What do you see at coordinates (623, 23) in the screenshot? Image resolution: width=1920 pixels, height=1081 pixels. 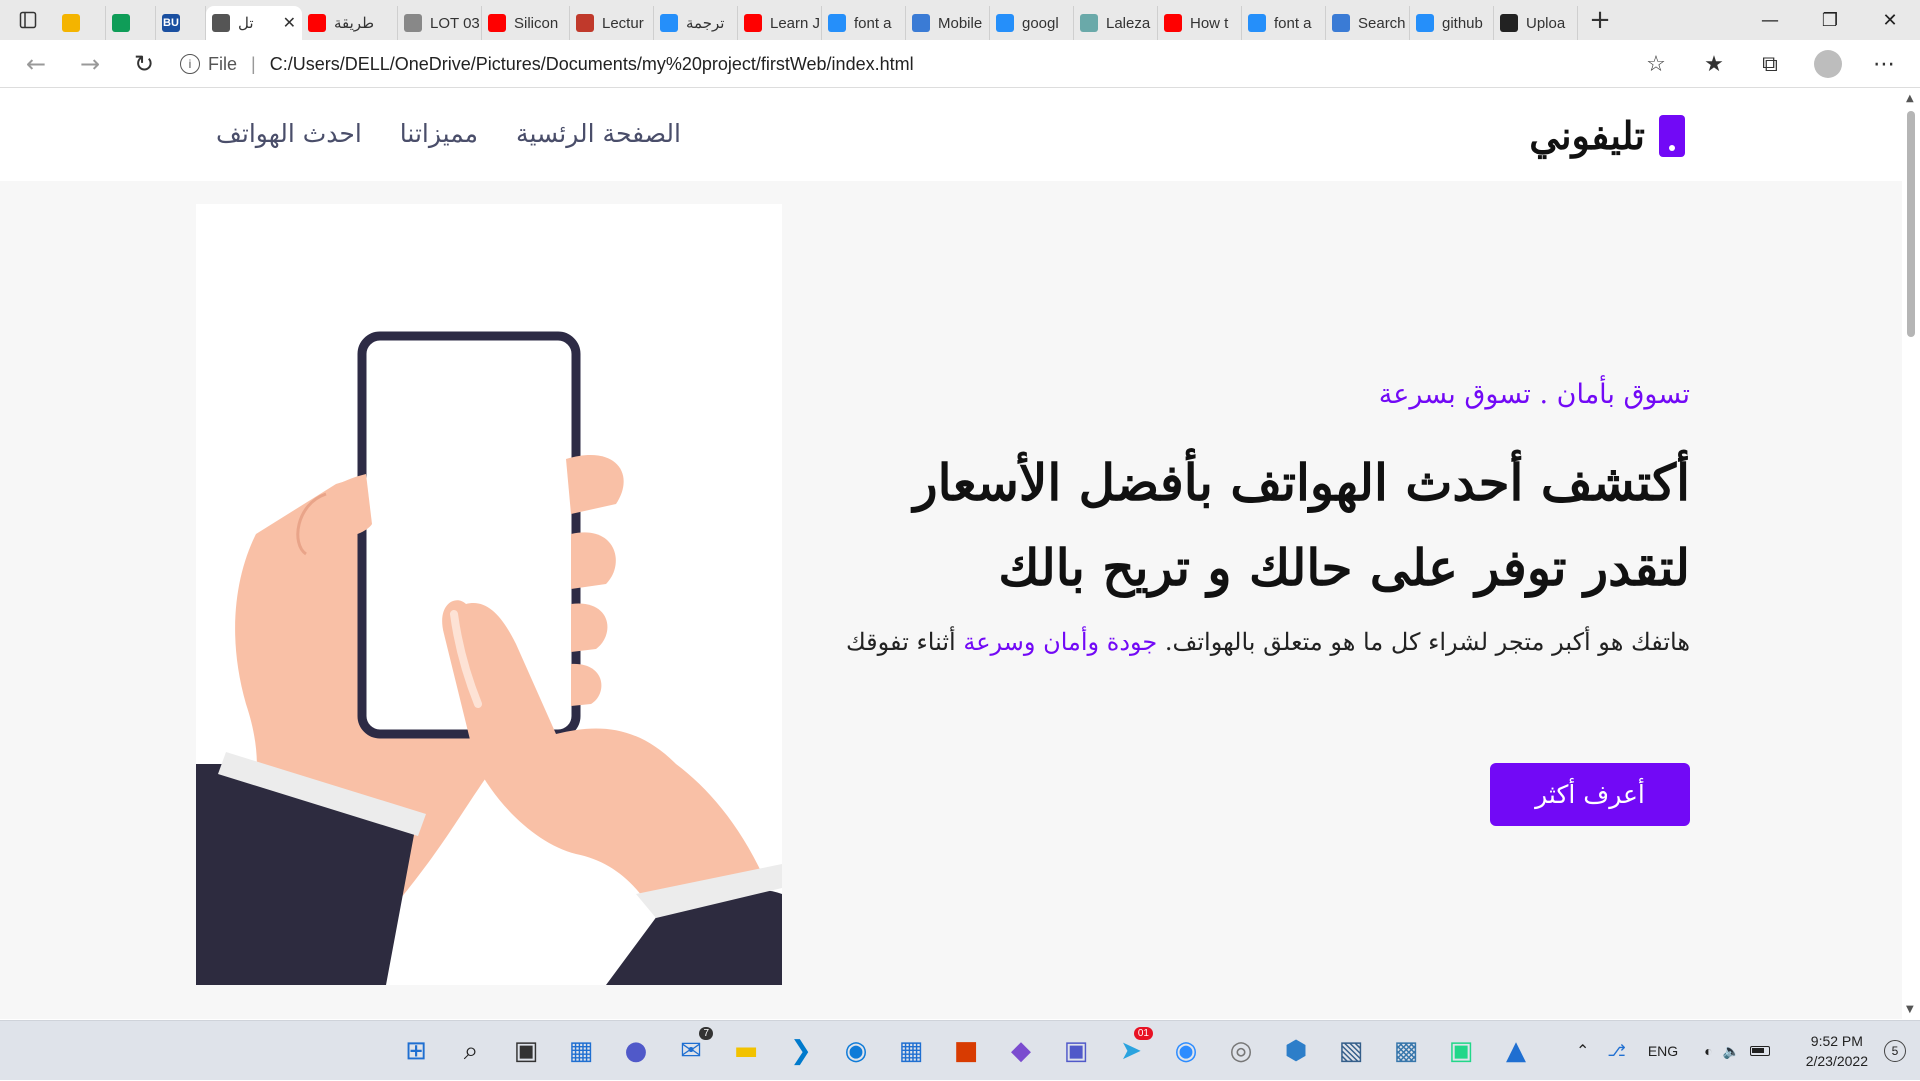 I see `tab-label: Lectur` at bounding box center [623, 23].